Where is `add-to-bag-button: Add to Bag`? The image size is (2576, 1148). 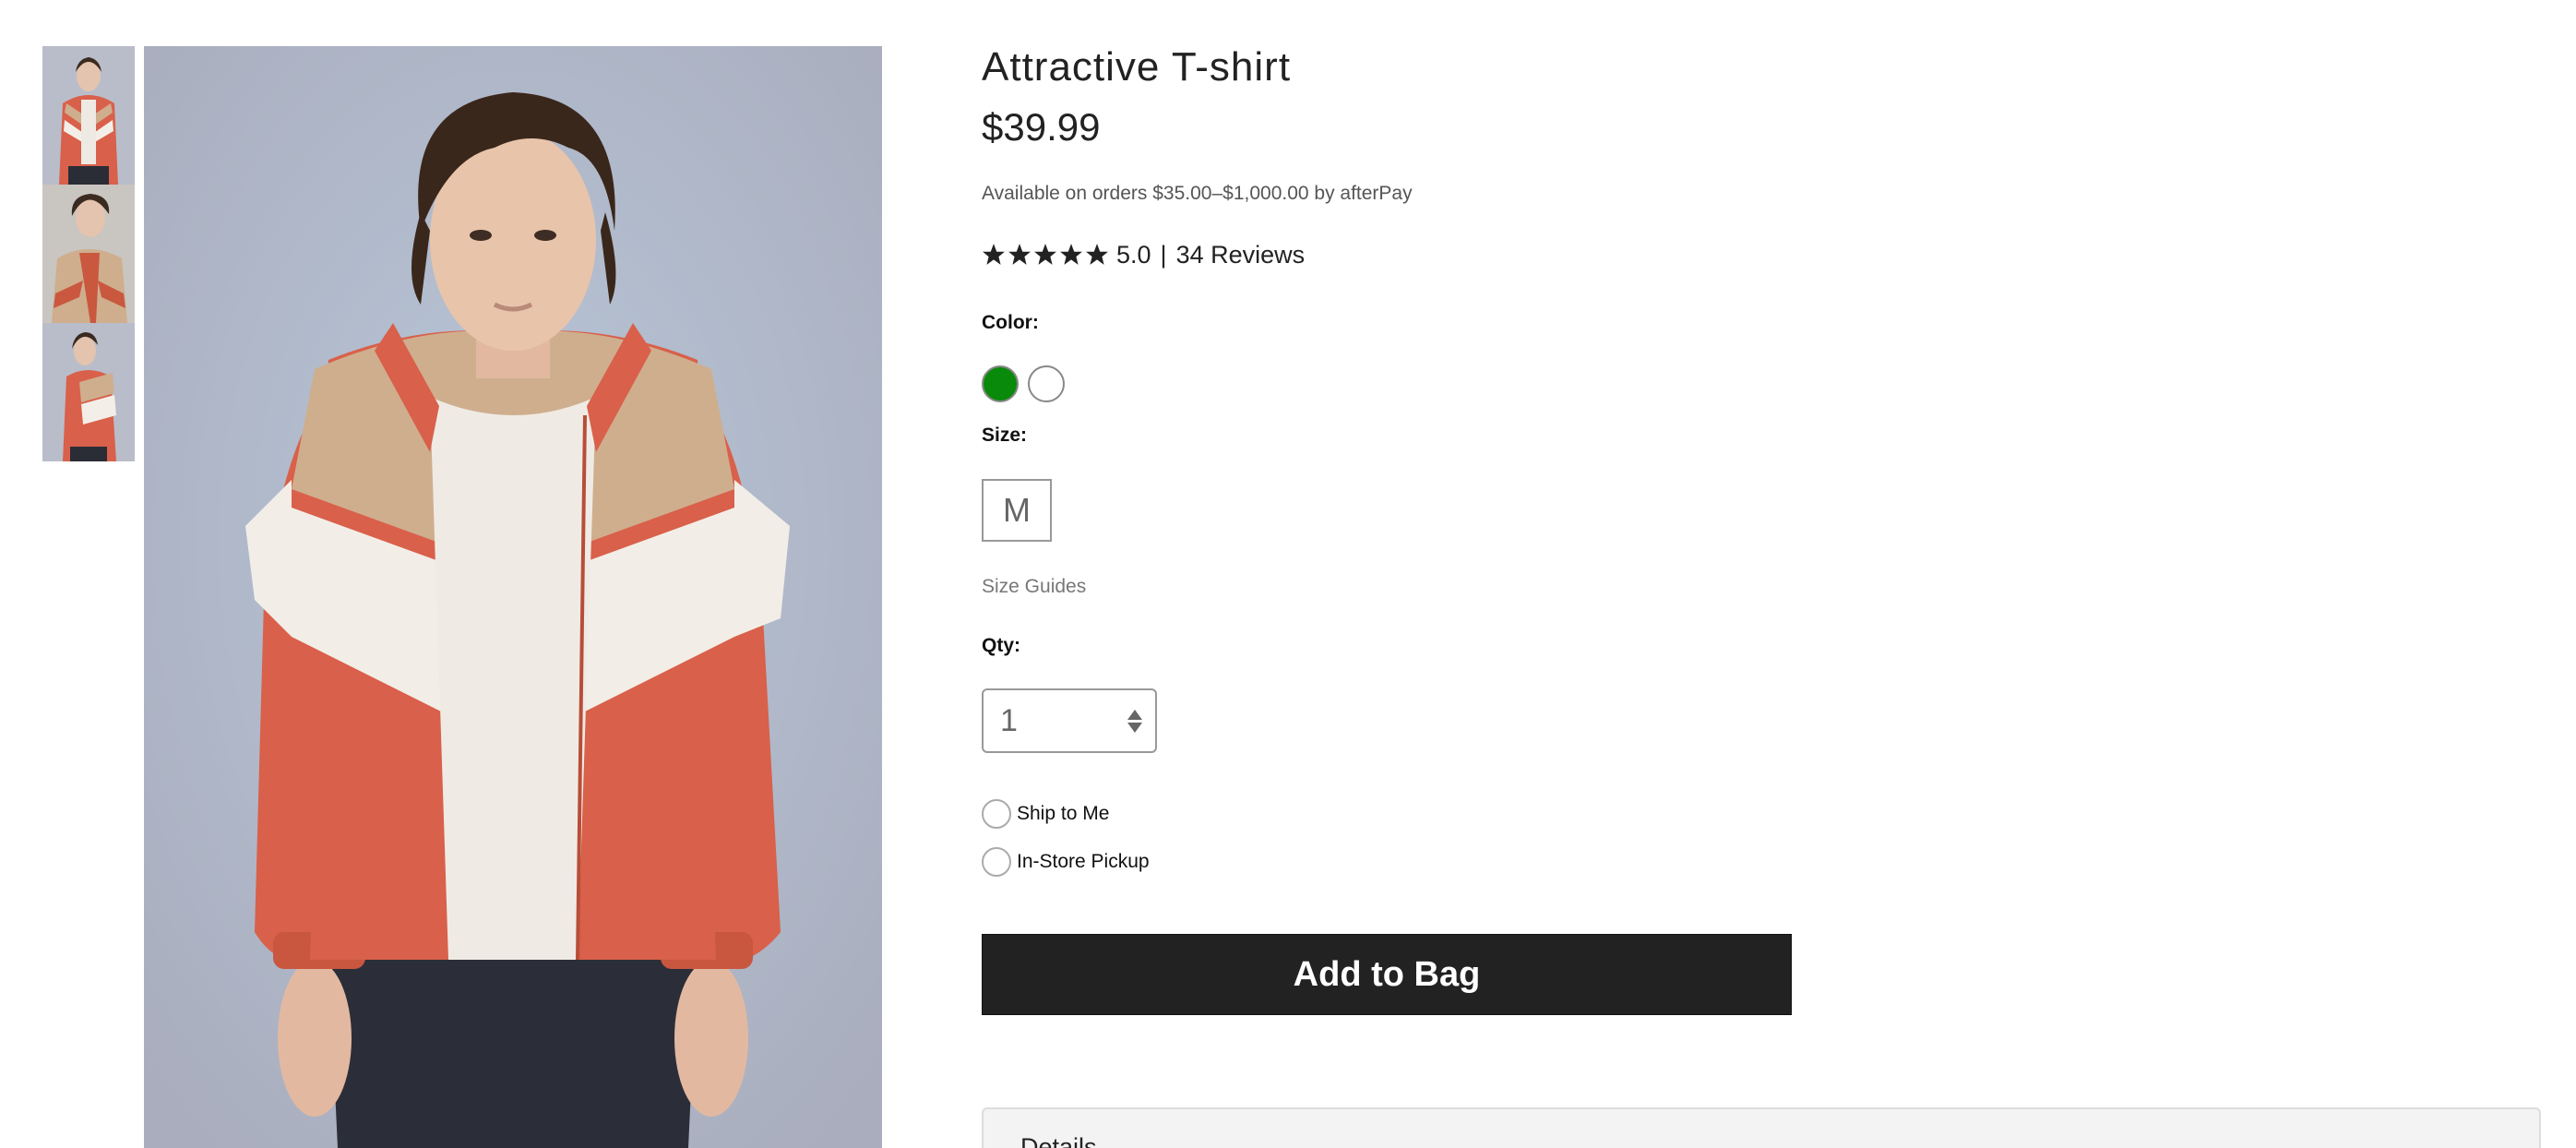
add-to-bag-button: Add to Bag is located at coordinates (1387, 974).